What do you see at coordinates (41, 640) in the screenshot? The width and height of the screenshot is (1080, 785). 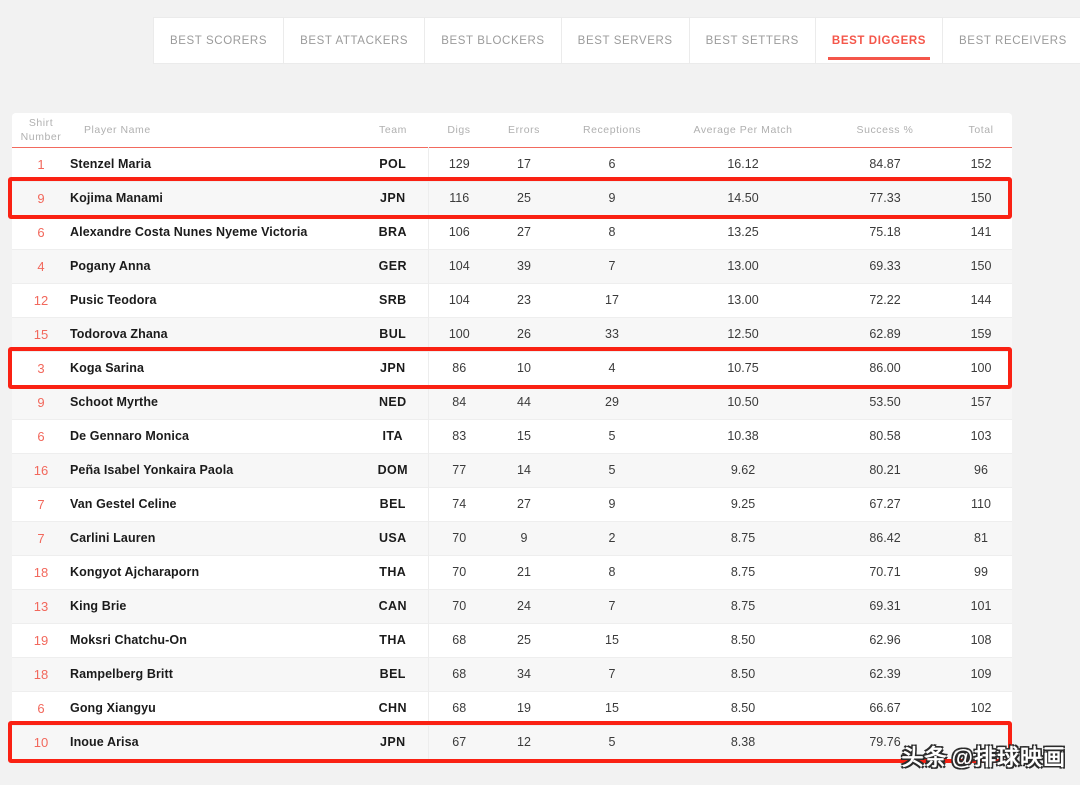 I see `cell-shirt-number: 19` at bounding box center [41, 640].